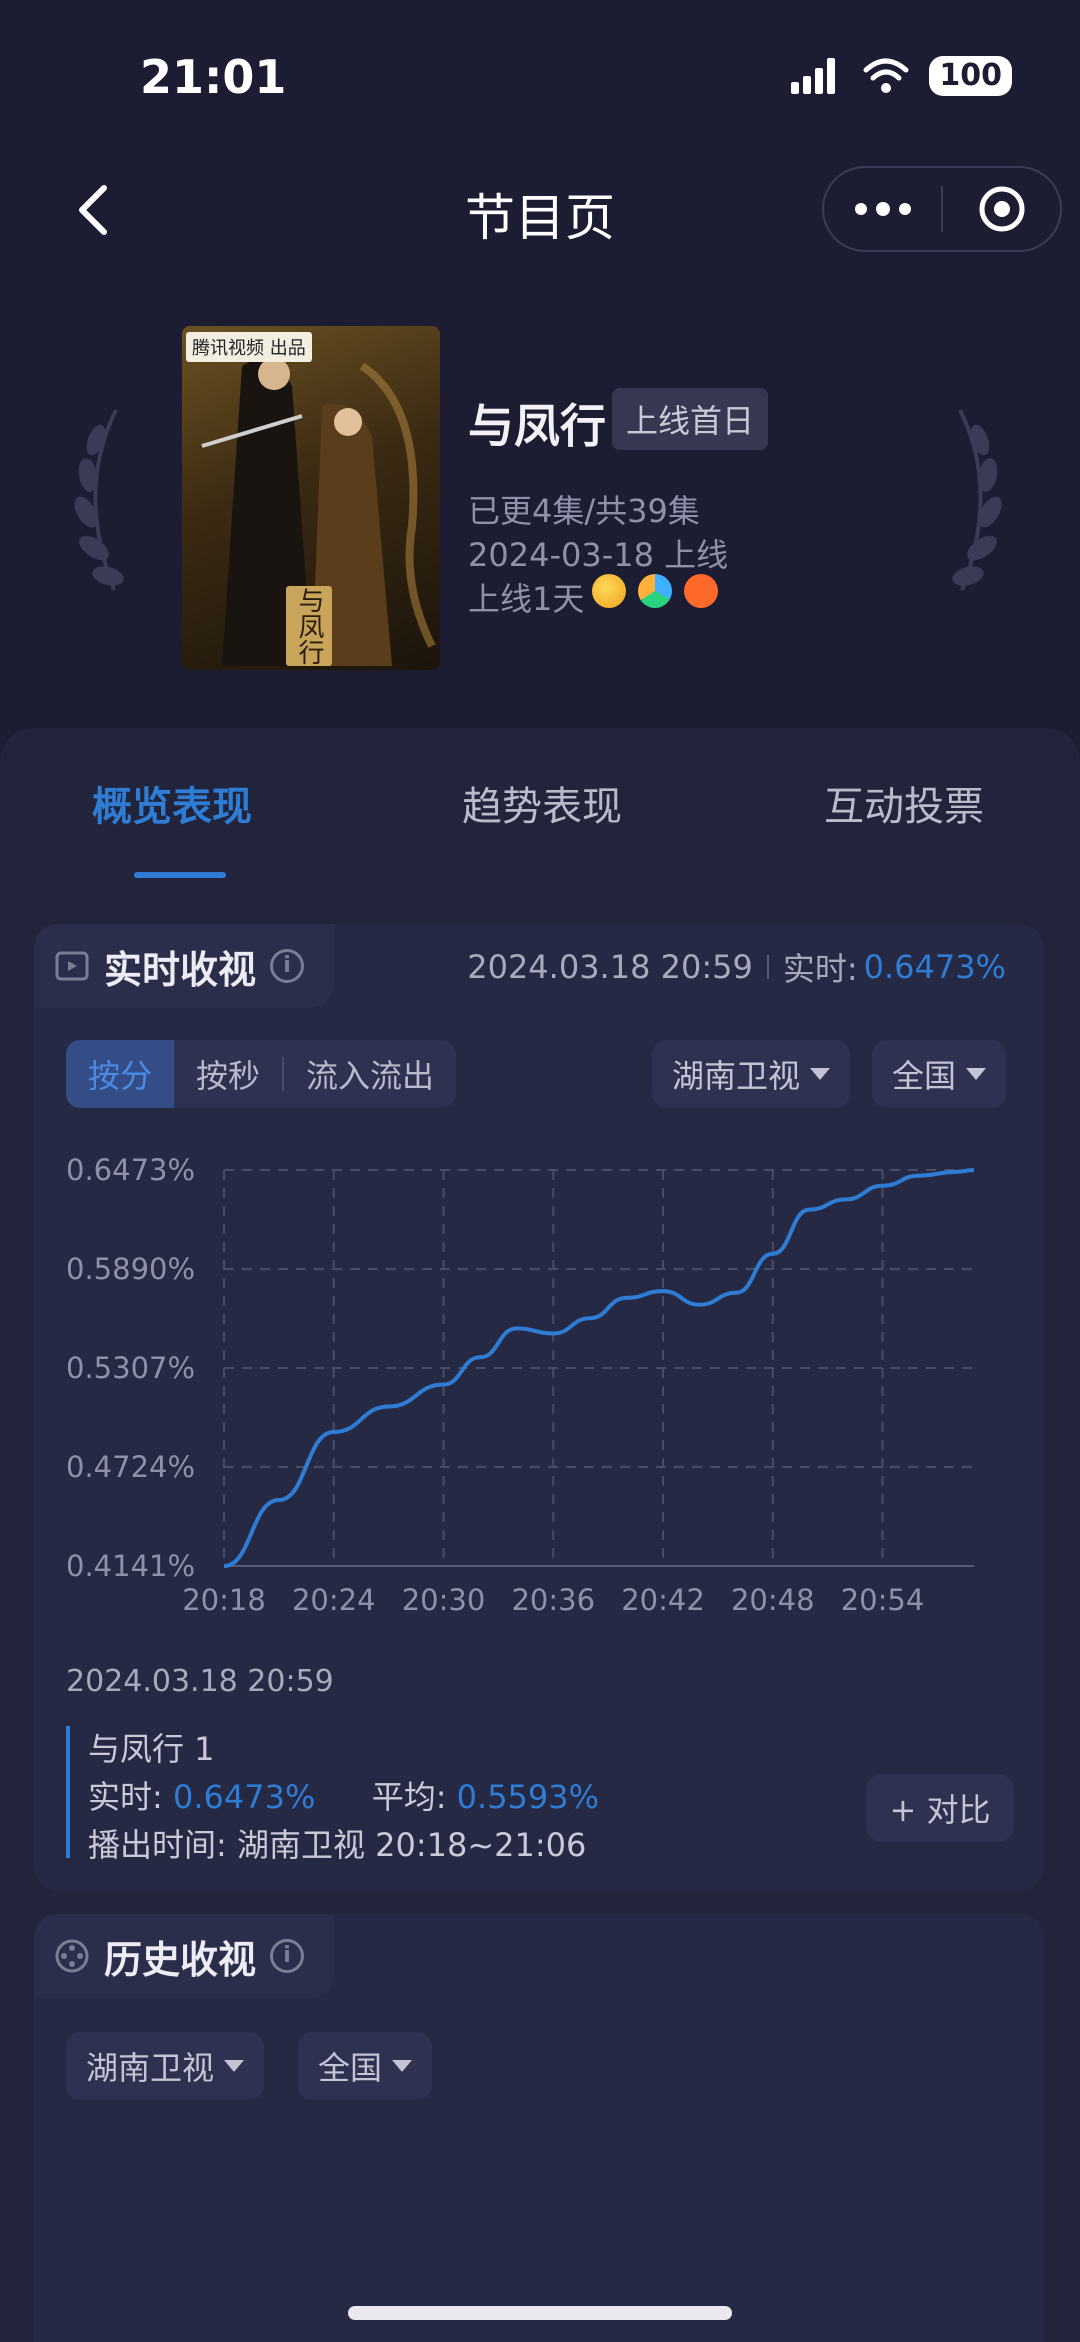 Image resolution: width=1080 pixels, height=2342 pixels. Describe the element at coordinates (130, 1467) in the screenshot. I see `y-tick-label: 0.4724%` at that location.